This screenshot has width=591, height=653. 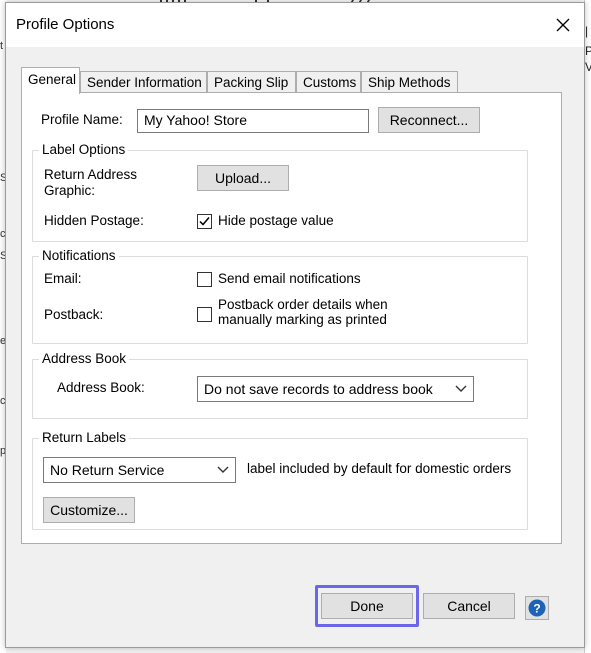 I want to click on email-notifications-checkbox, so click(x=204, y=279).